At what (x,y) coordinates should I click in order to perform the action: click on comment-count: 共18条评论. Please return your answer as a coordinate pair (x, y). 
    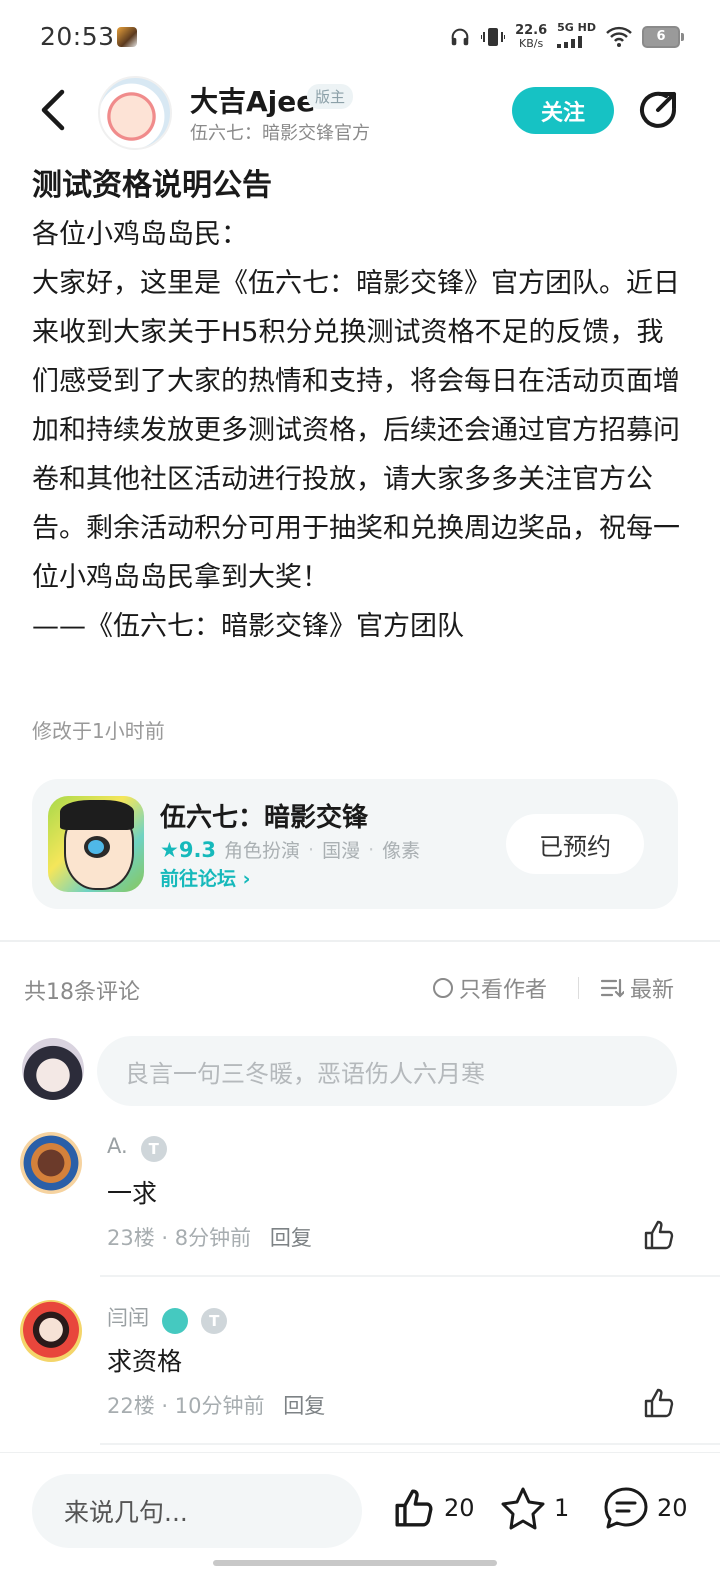
    Looking at the image, I should click on (82, 992).